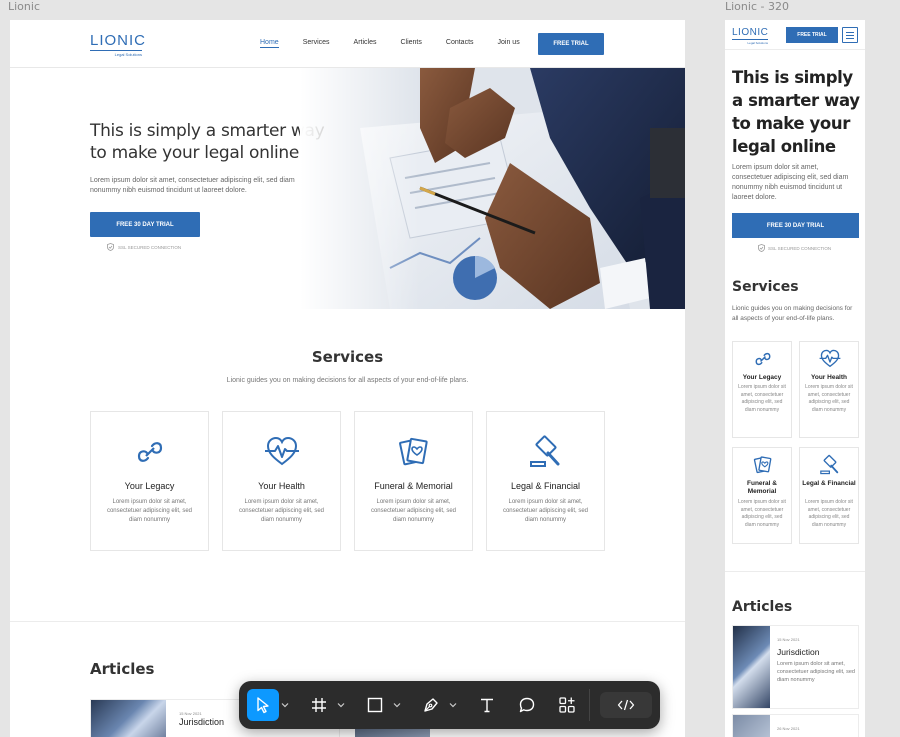 The image size is (900, 737). I want to click on text-t-icon, so click(487, 705).